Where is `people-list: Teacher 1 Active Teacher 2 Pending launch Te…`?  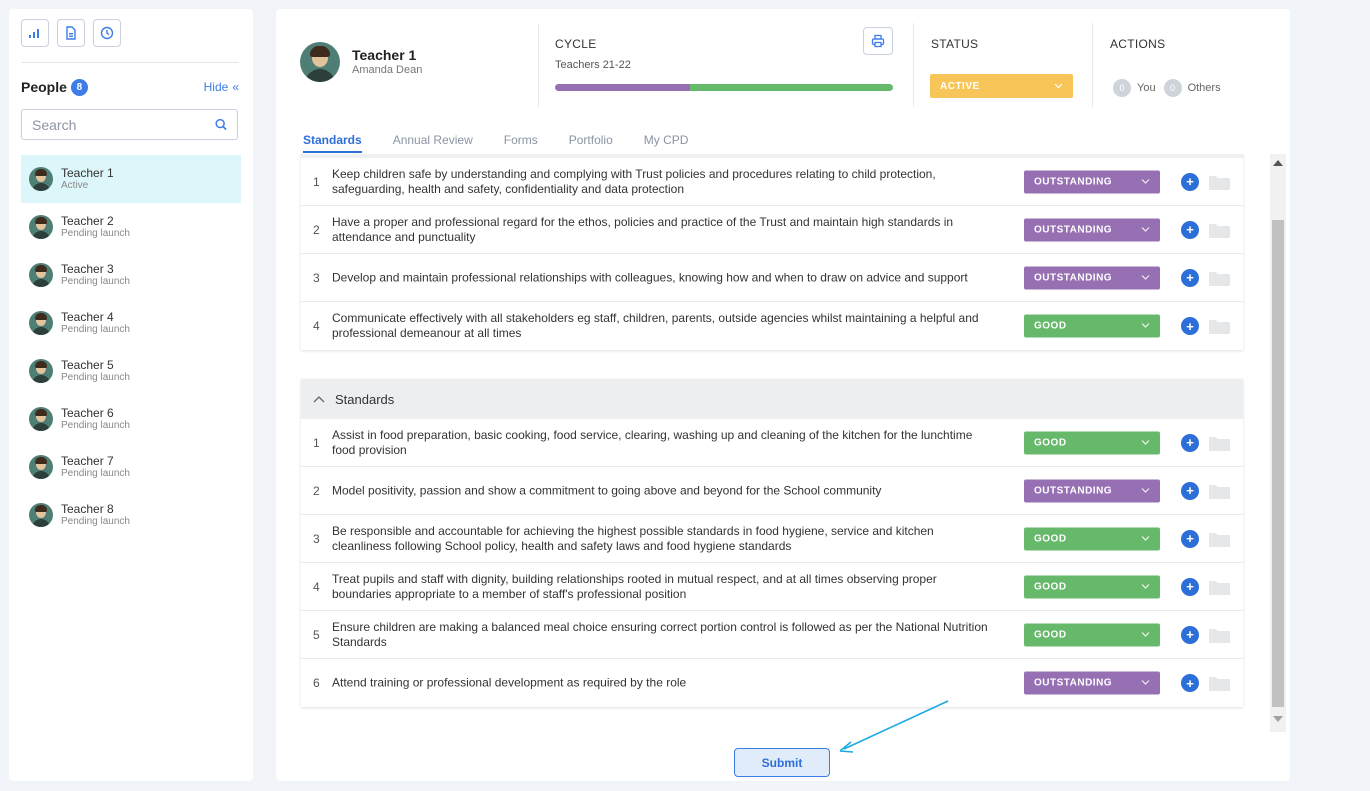 people-list: Teacher 1 Active Teacher 2 Pending launch Te… is located at coordinates (131, 347).